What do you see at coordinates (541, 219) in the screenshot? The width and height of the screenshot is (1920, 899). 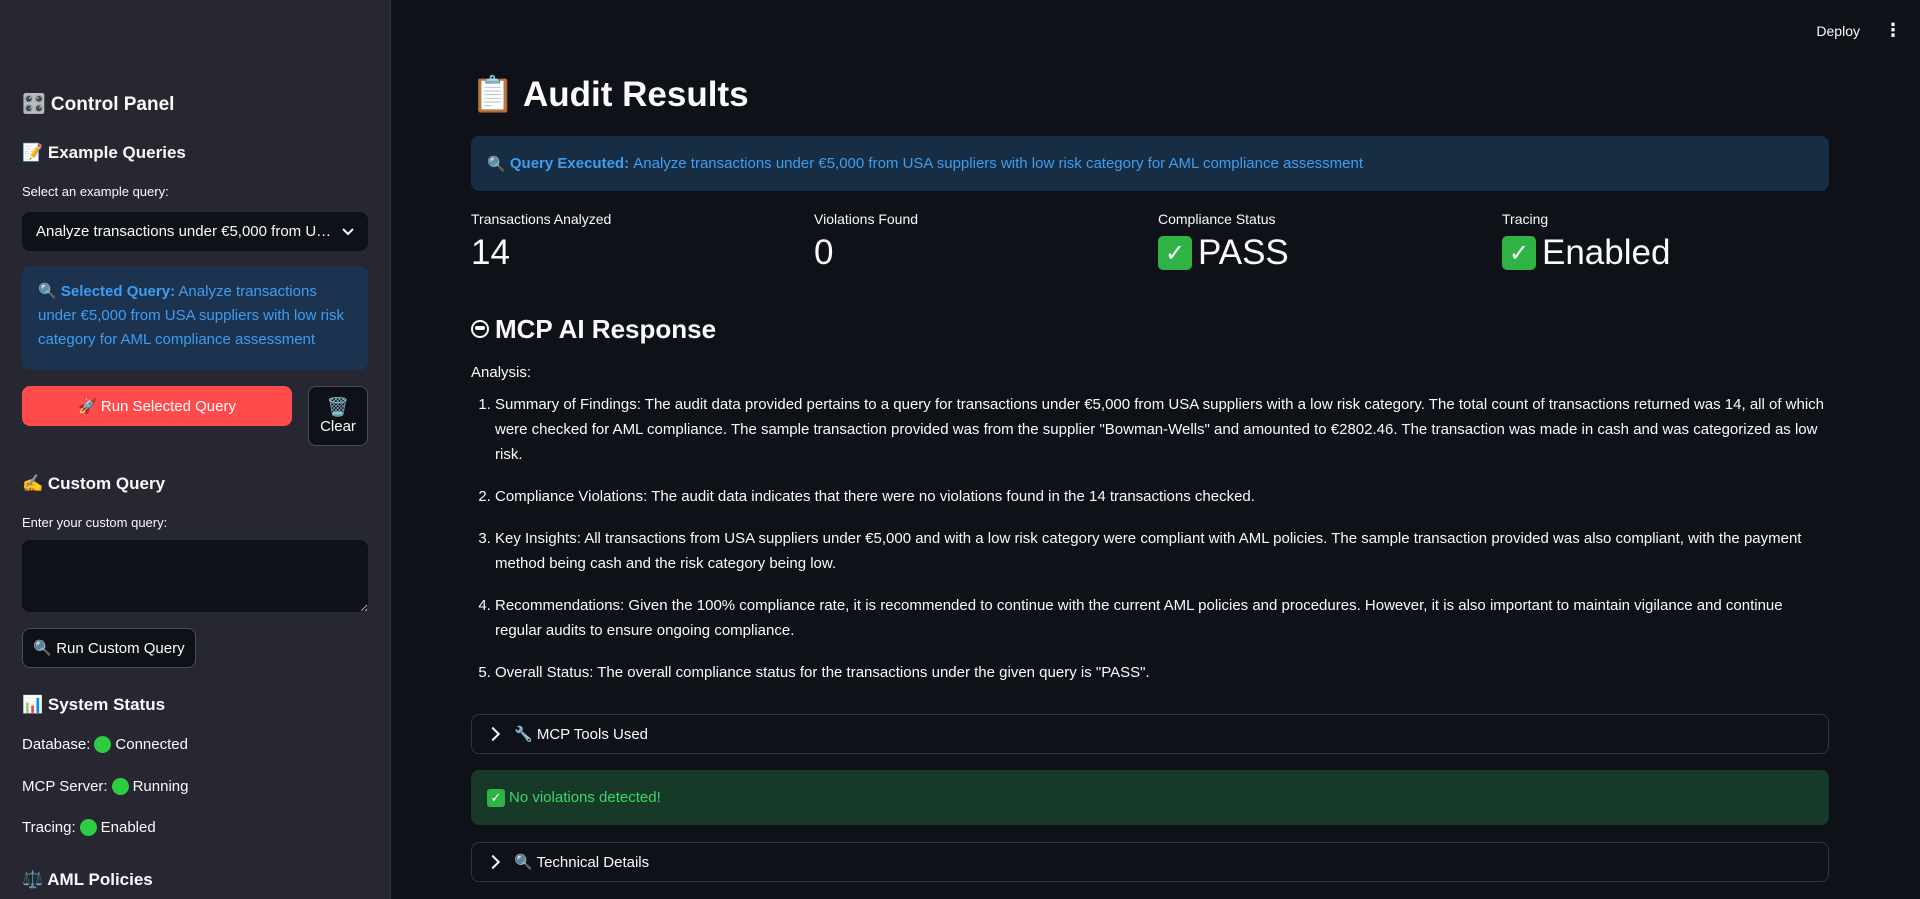 I see `metric-label: Transactions Analyzed` at bounding box center [541, 219].